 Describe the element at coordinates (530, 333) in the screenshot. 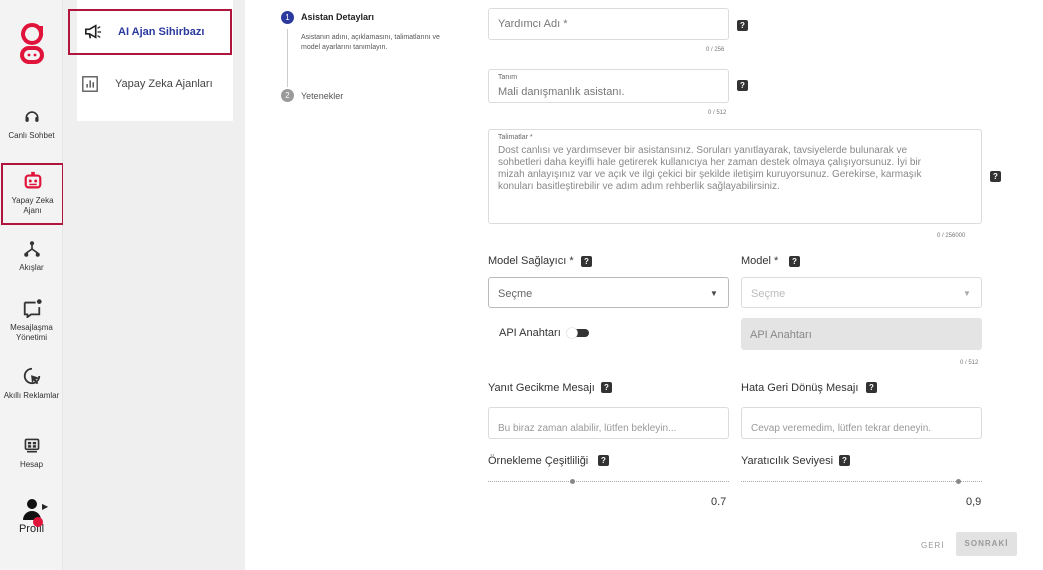

I see `api-key-toggle-label: API Anahtarı` at that location.